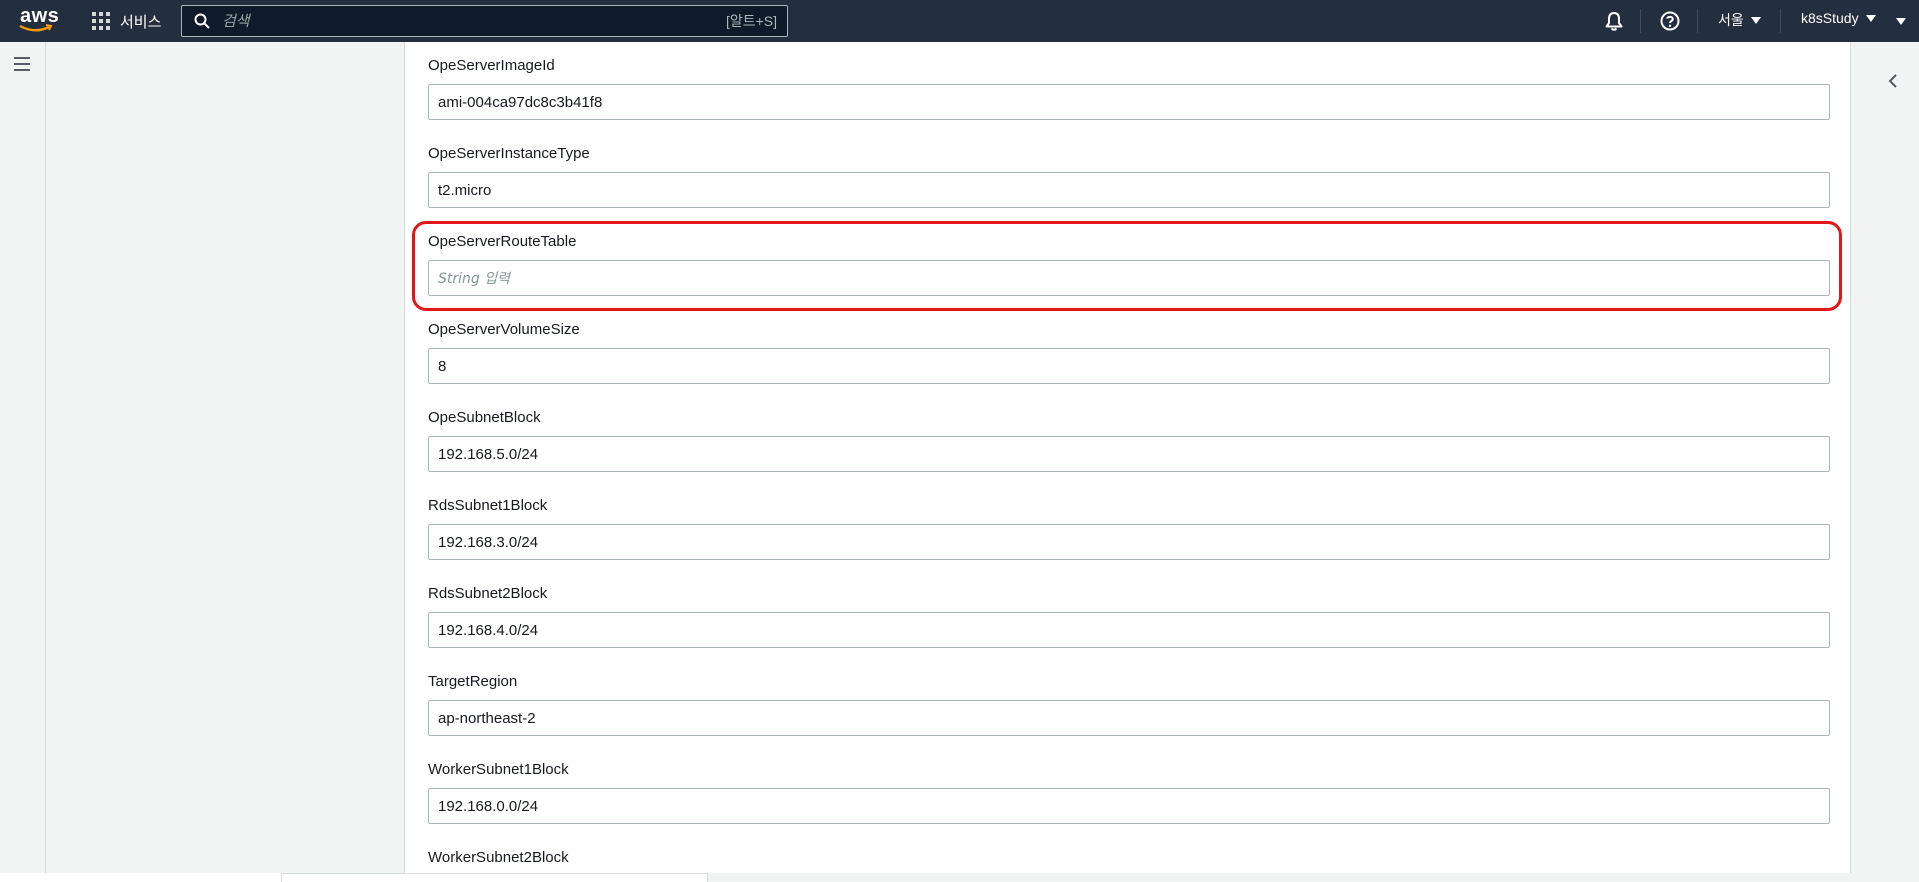 This screenshot has height=882, width=1919. I want to click on help-icon, so click(1670, 21).